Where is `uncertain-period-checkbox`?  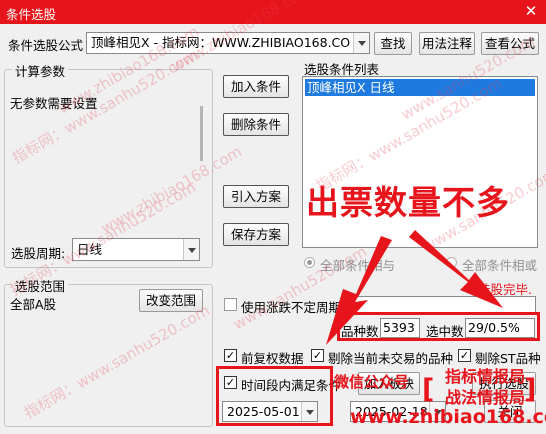
uncertain-period-checkbox is located at coordinates (230, 304).